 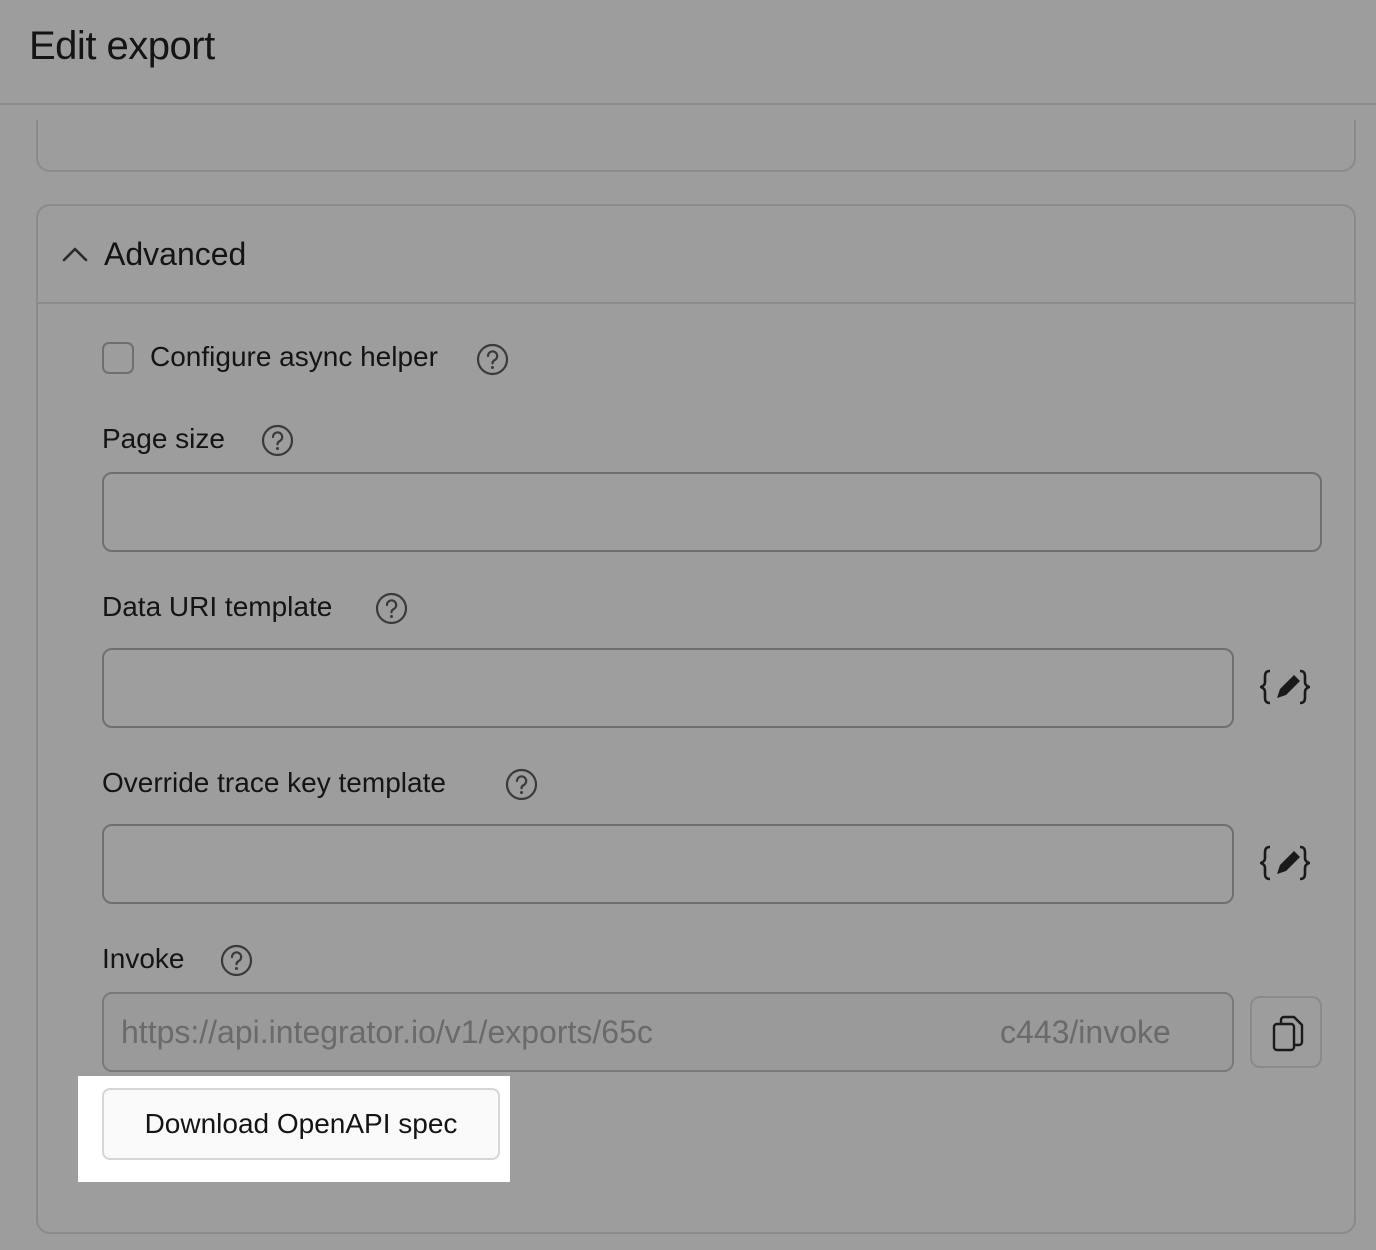 I want to click on async-helper-checkbox, so click(x=118, y=358).